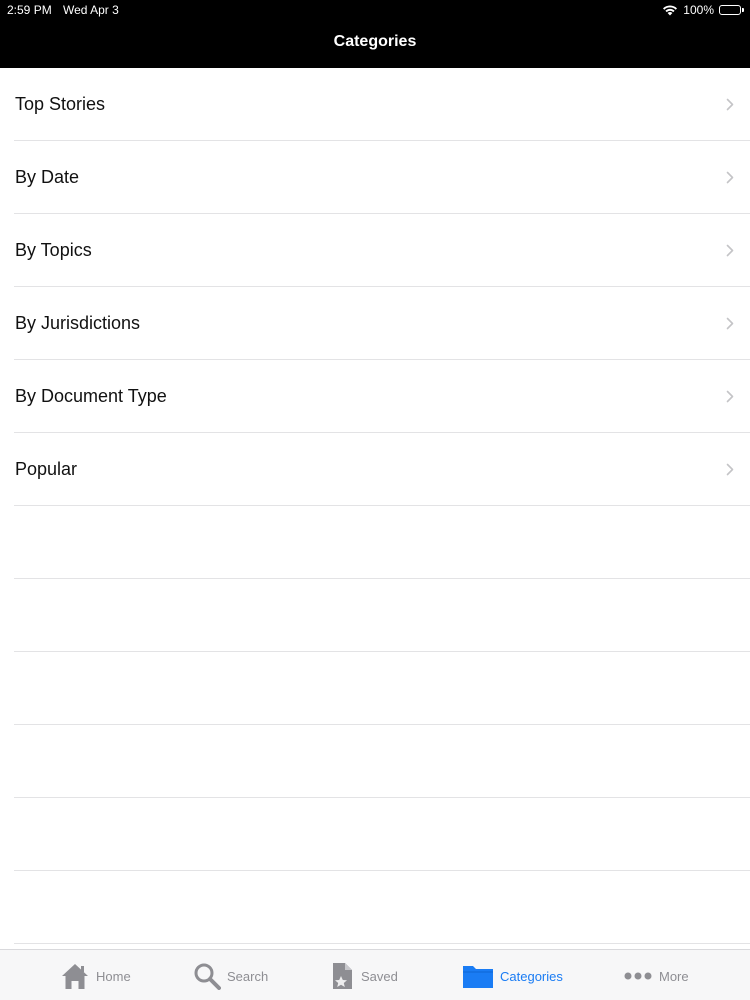 The image size is (750, 1000). Describe the element at coordinates (29, 10) in the screenshot. I see `status-time: 2:59 PM` at that location.